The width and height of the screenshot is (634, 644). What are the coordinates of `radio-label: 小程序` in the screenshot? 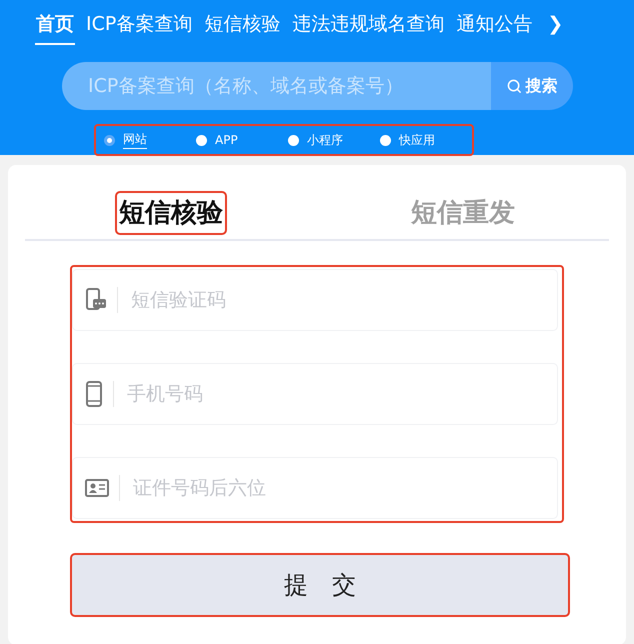 It's located at (325, 140).